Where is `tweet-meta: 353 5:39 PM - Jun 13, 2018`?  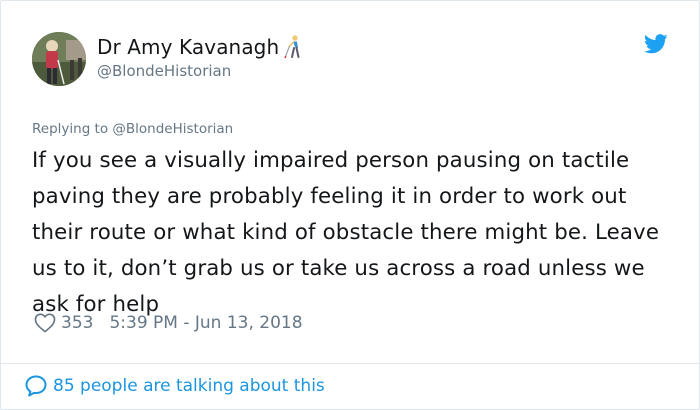
tweet-meta: 353 5:39 PM - Jun 13, 2018 is located at coordinates (168, 323).